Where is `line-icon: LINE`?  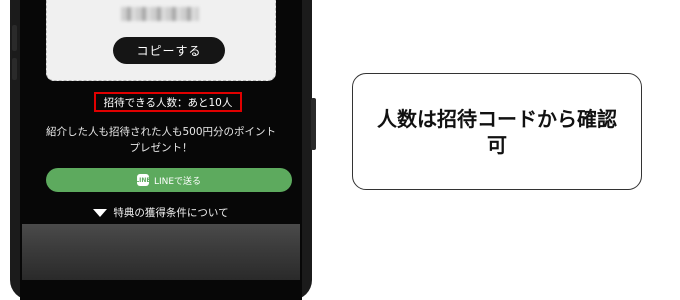 line-icon: LINE is located at coordinates (143, 180).